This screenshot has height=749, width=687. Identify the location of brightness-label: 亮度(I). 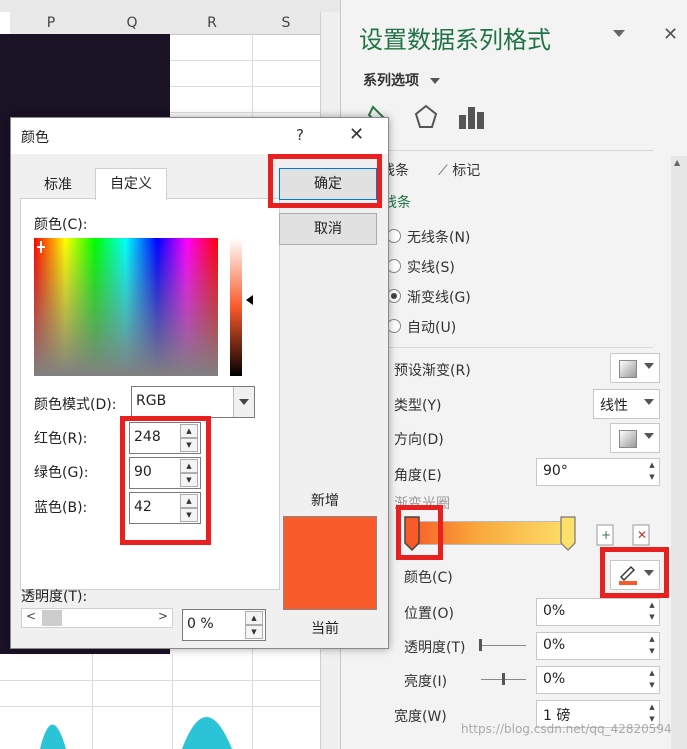
(426, 682).